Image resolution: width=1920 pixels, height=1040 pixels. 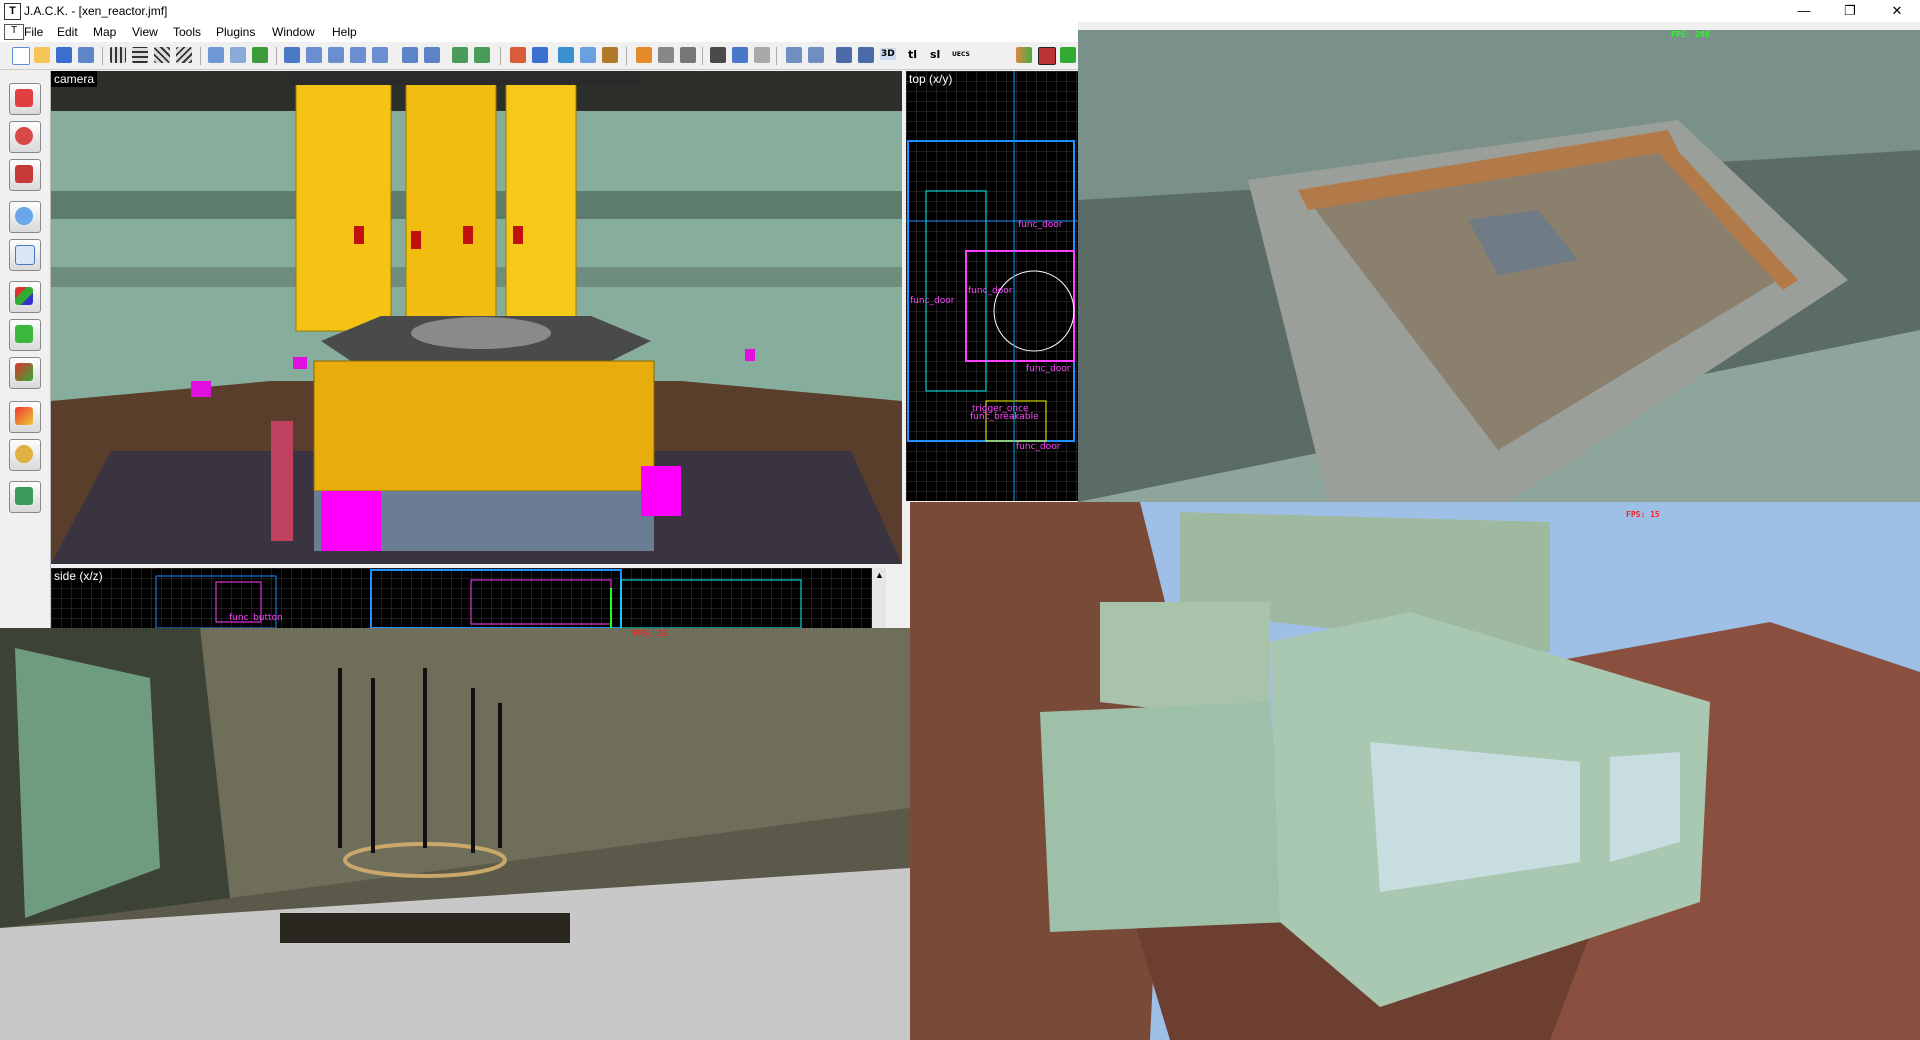 I want to click on grid-3d-icon, so click(x=140, y=55).